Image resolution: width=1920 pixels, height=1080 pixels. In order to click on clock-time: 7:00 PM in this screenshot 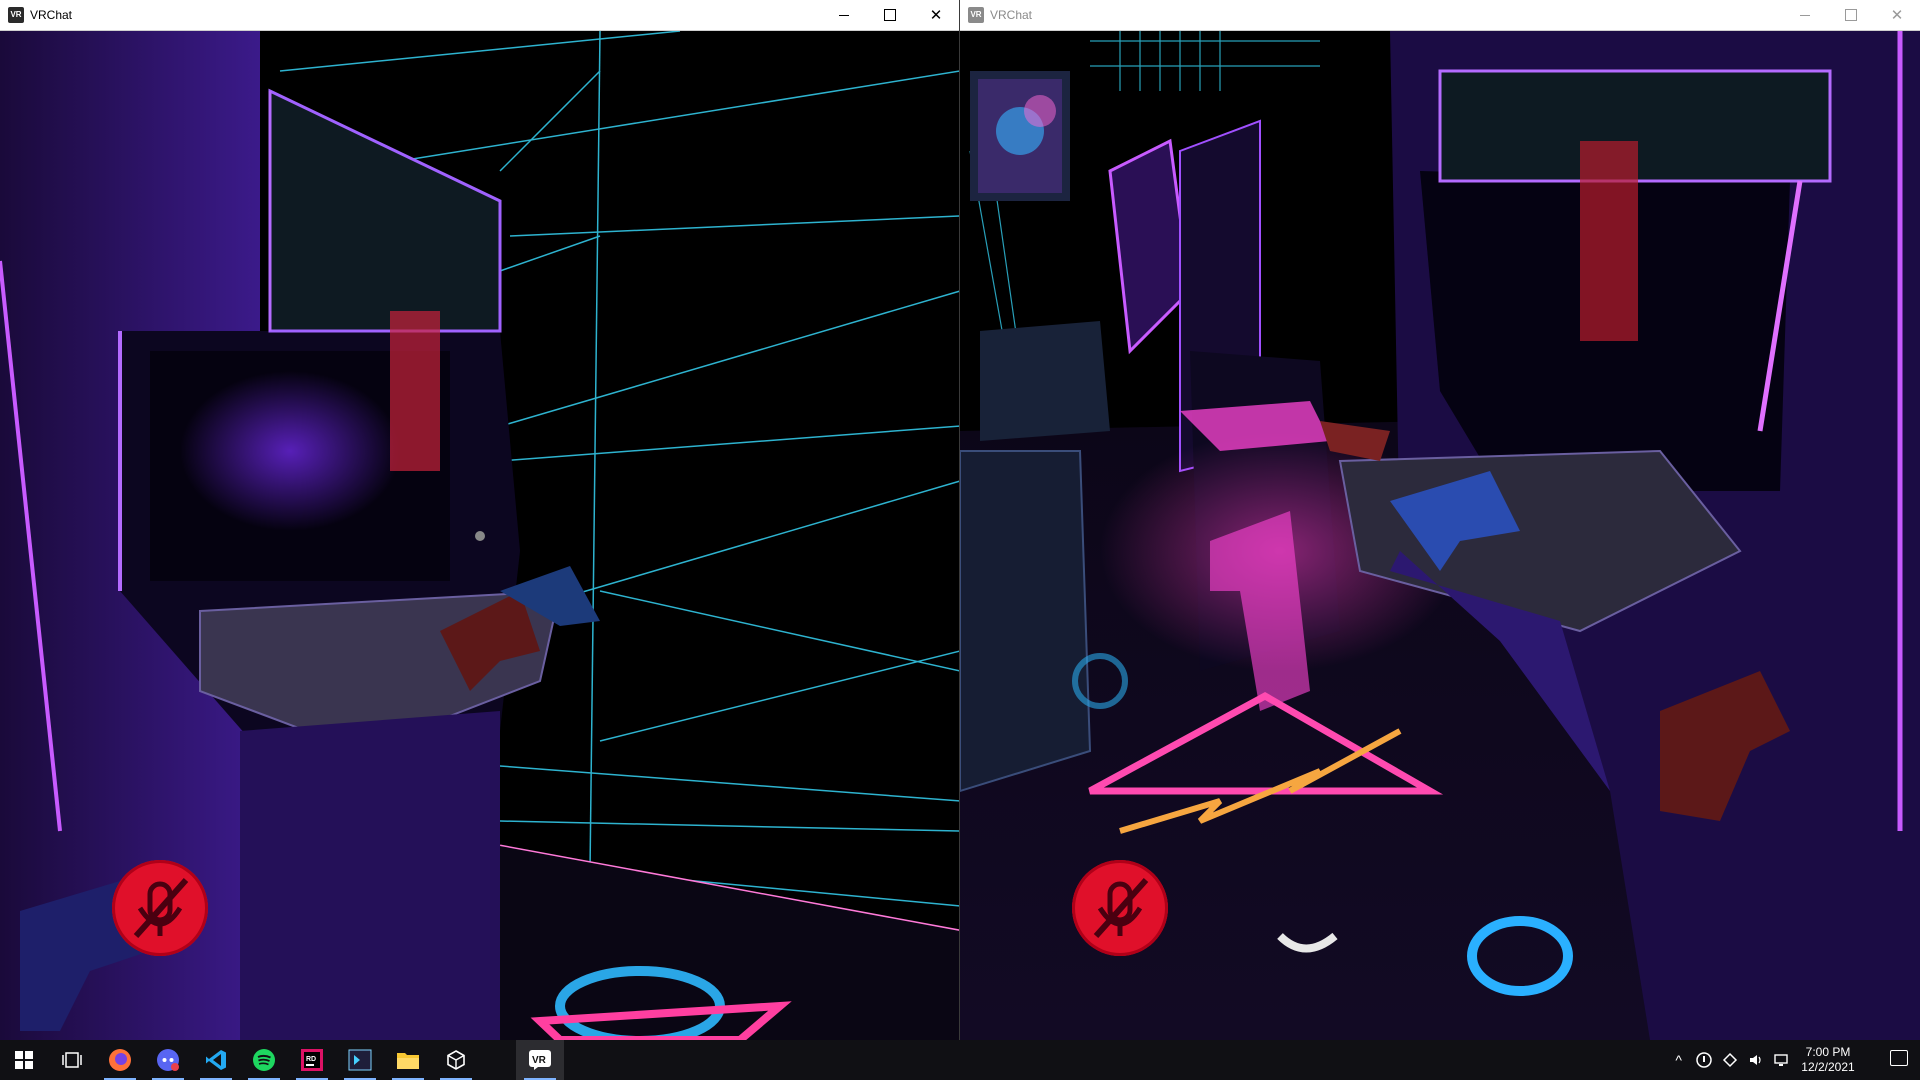, I will do `click(1828, 1052)`.